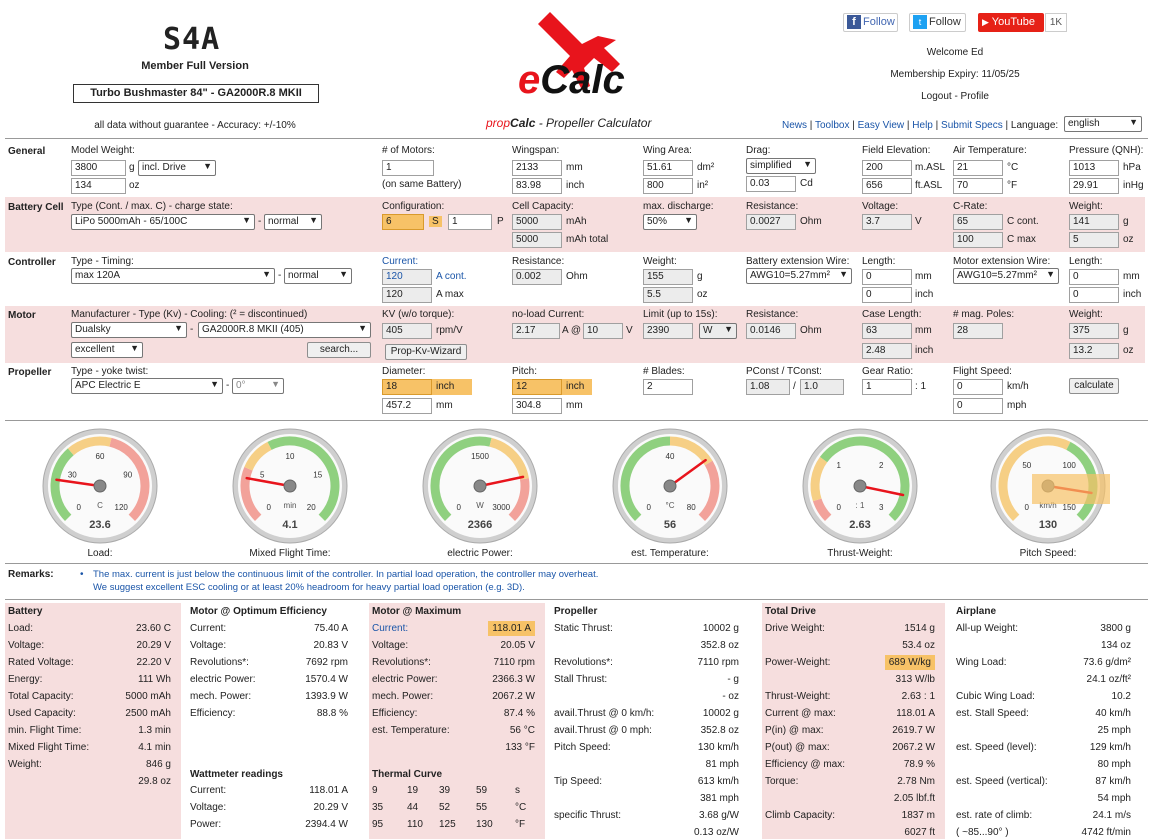 Image resolution: width=1154 pixels, height=839 pixels. What do you see at coordinates (1023, 221) in the screenshot?
I see `c-cont-unit: C cont.` at bounding box center [1023, 221].